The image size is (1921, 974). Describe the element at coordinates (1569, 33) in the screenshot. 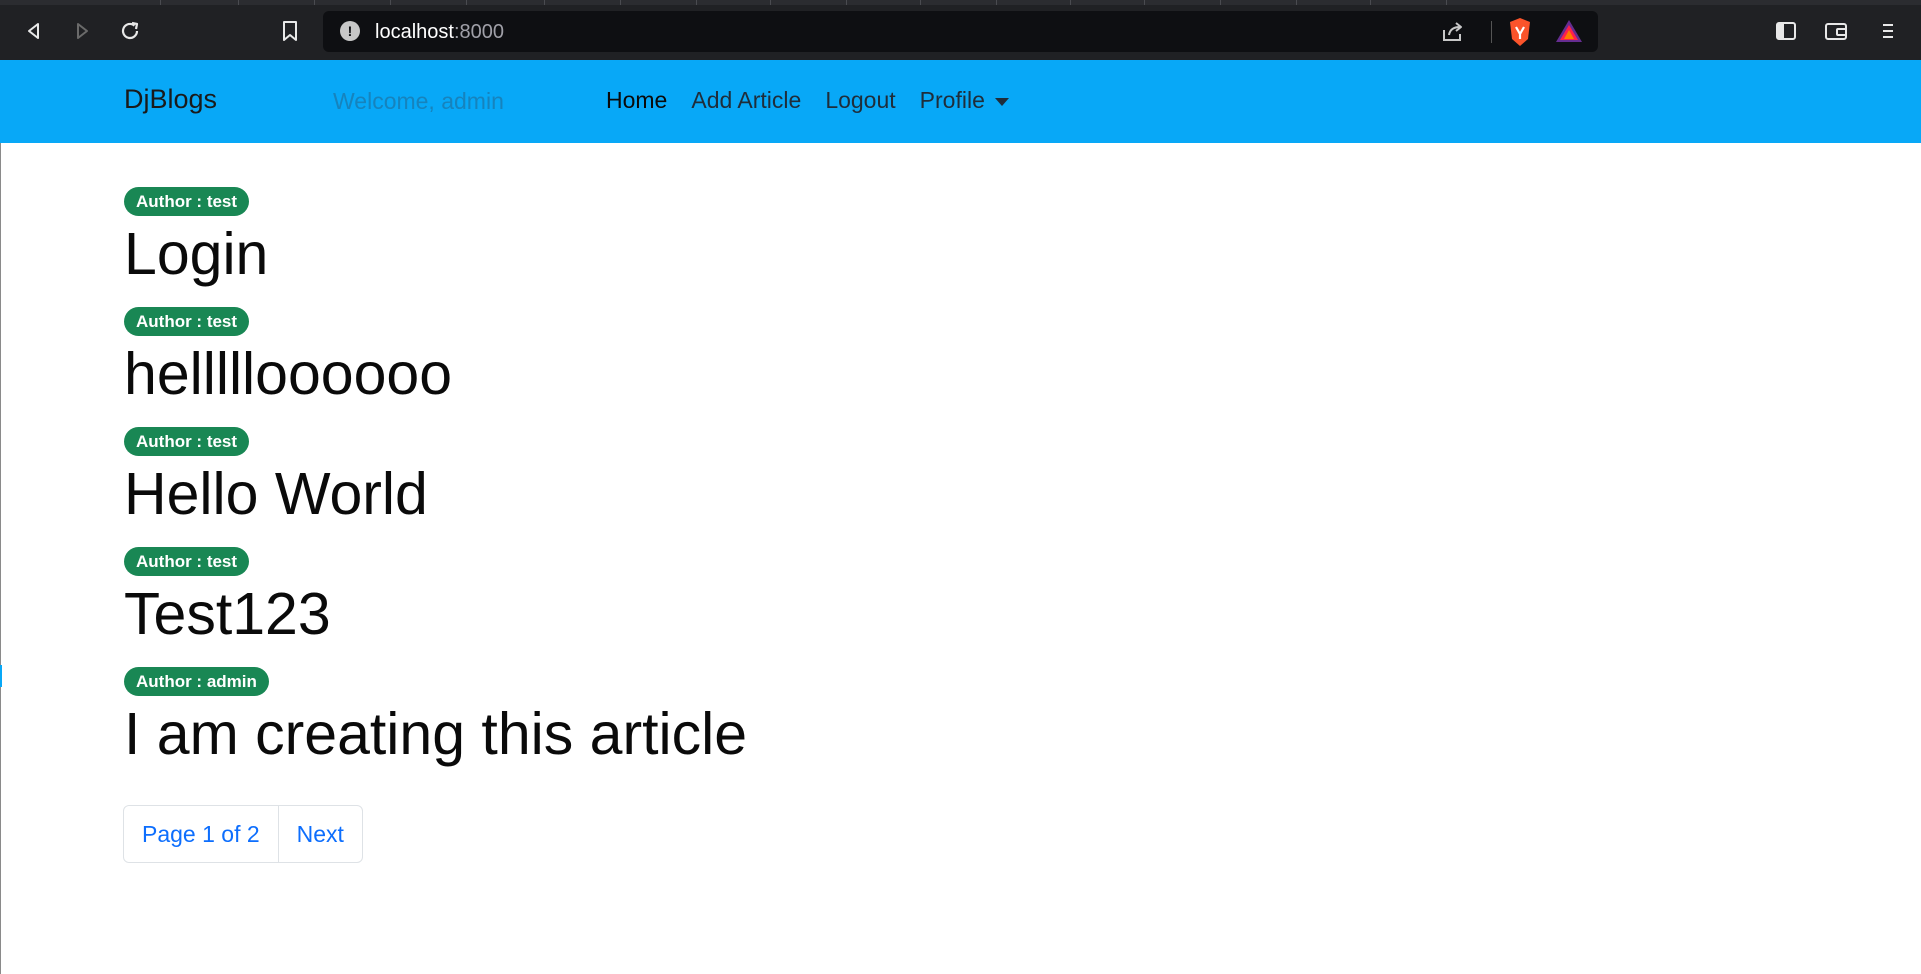

I see `brave-rewards-icon` at that location.